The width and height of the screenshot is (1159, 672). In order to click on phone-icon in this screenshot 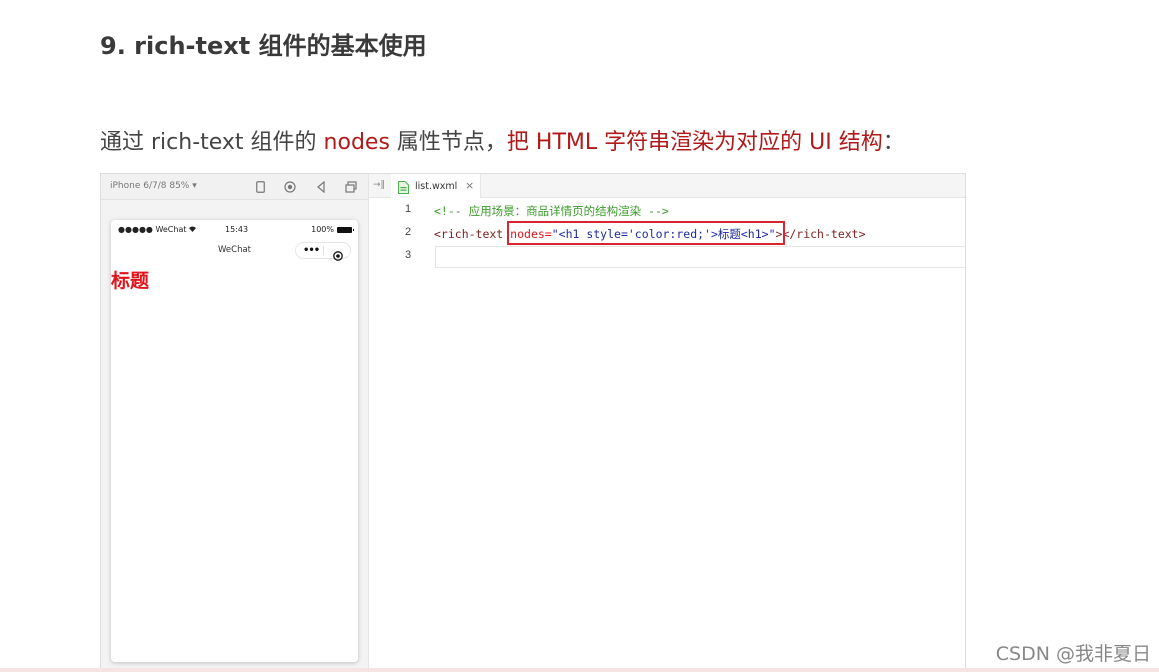, I will do `click(260, 187)`.